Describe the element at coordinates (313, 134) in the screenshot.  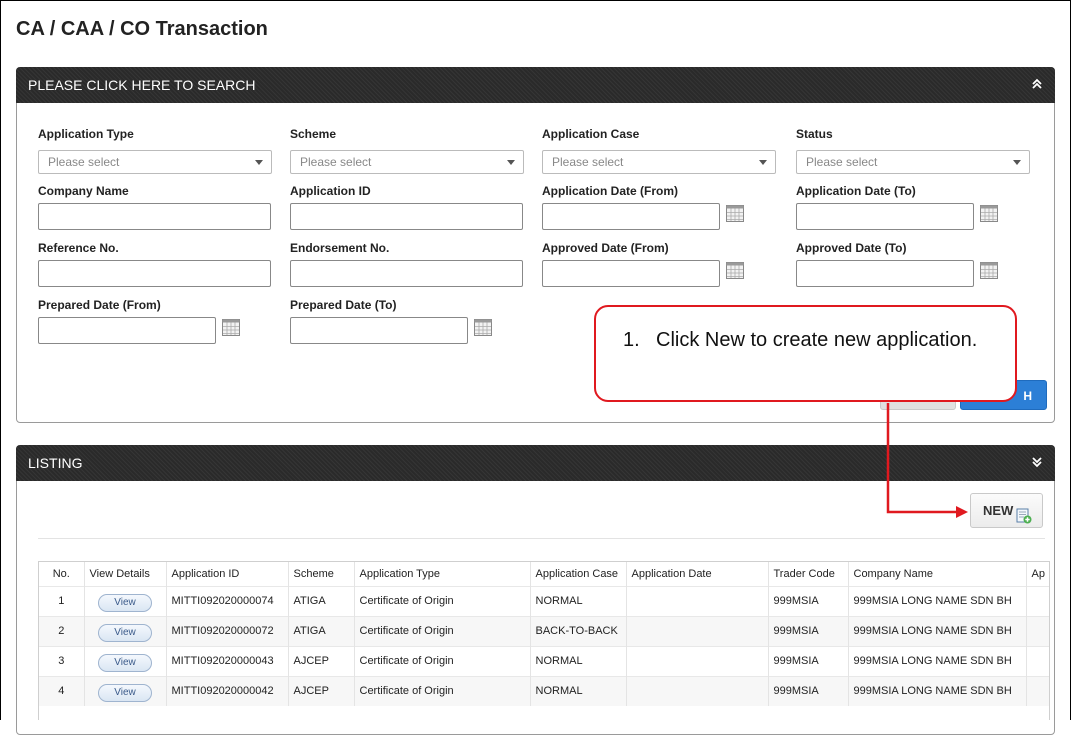
I see `scheme-label: Scheme` at that location.